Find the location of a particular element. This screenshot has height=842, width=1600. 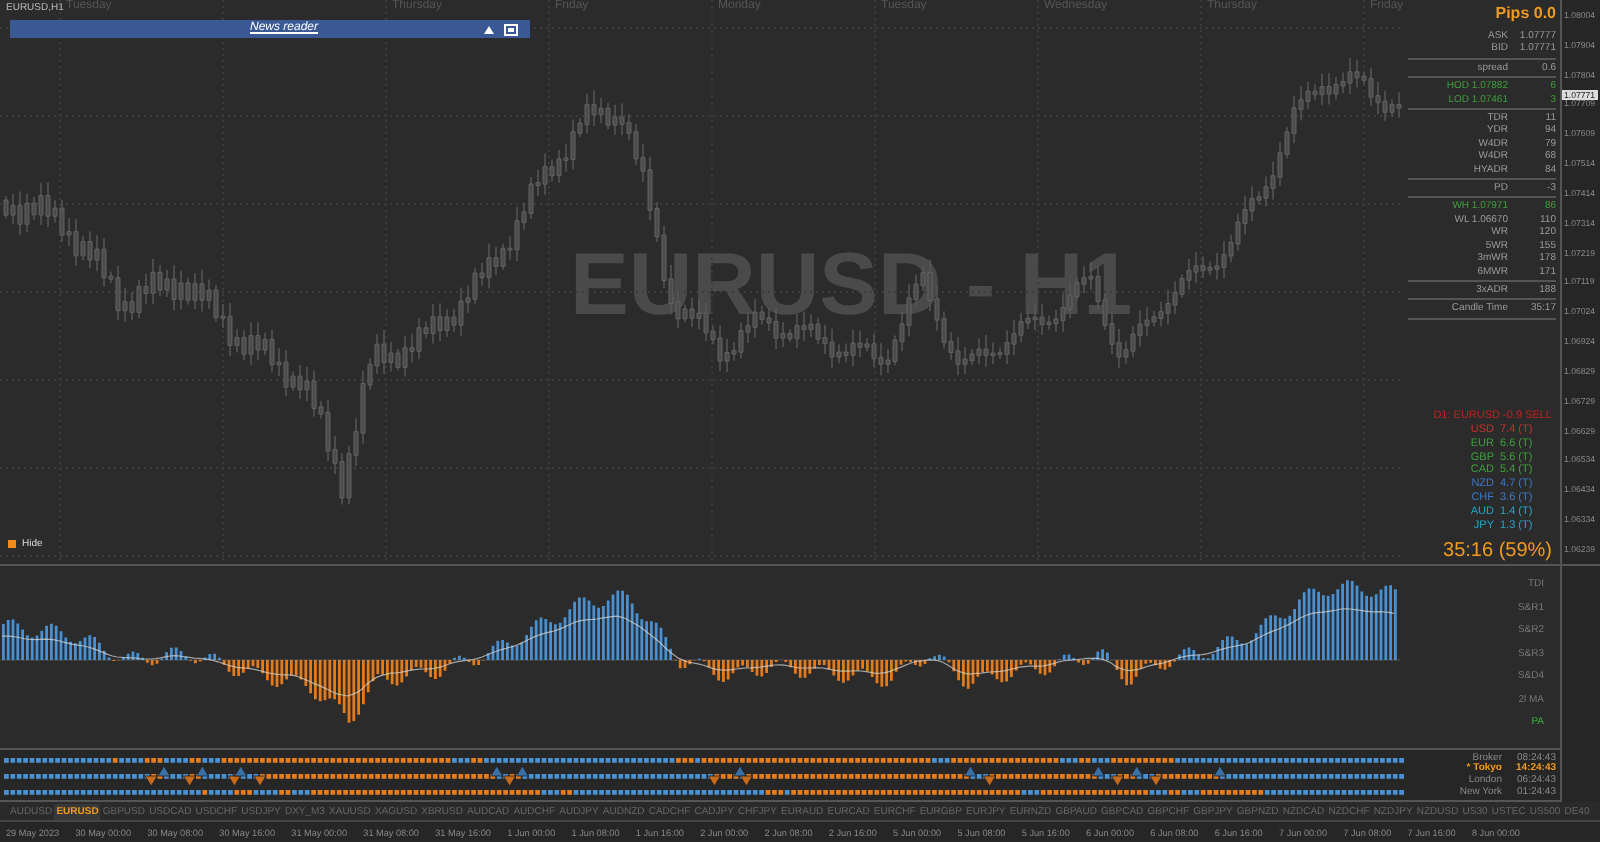

window-icon is located at coordinates (511, 29).